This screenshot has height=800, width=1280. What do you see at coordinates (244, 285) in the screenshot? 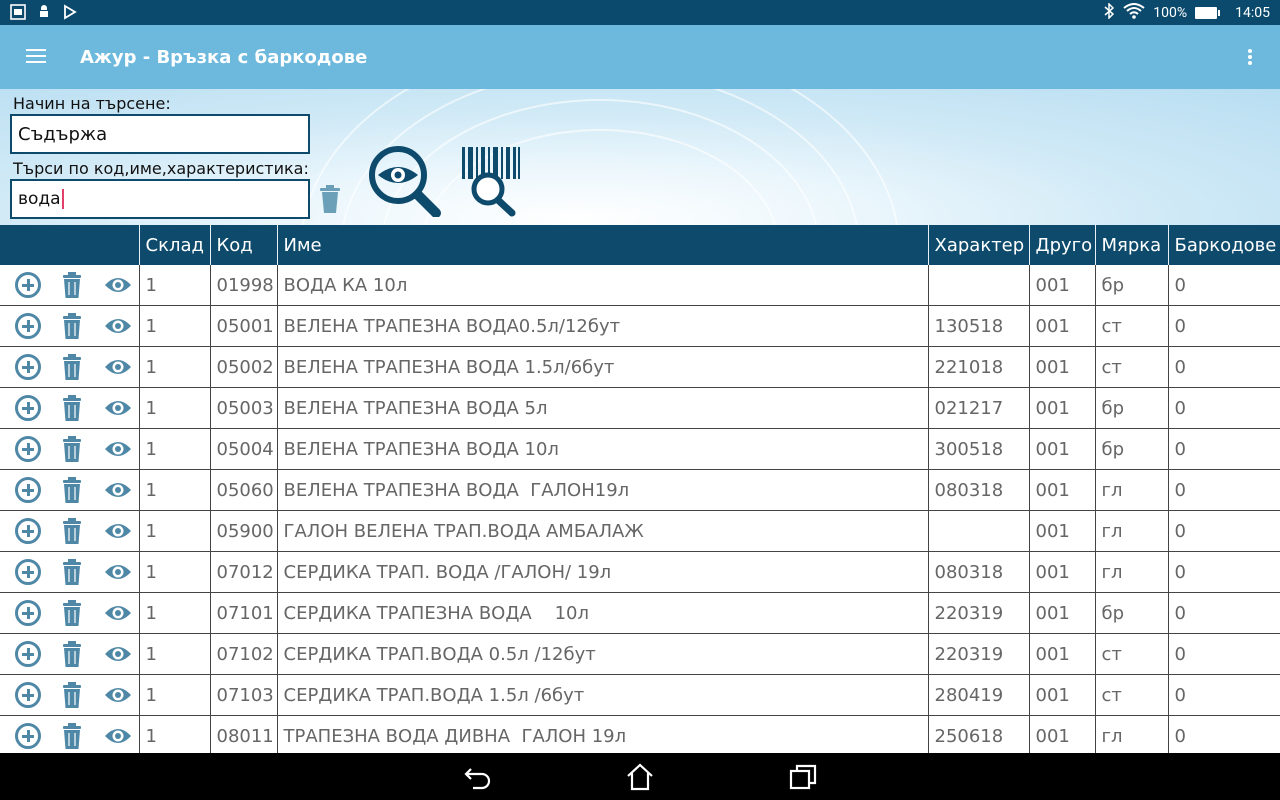
I see `cell-code: 01998` at bounding box center [244, 285].